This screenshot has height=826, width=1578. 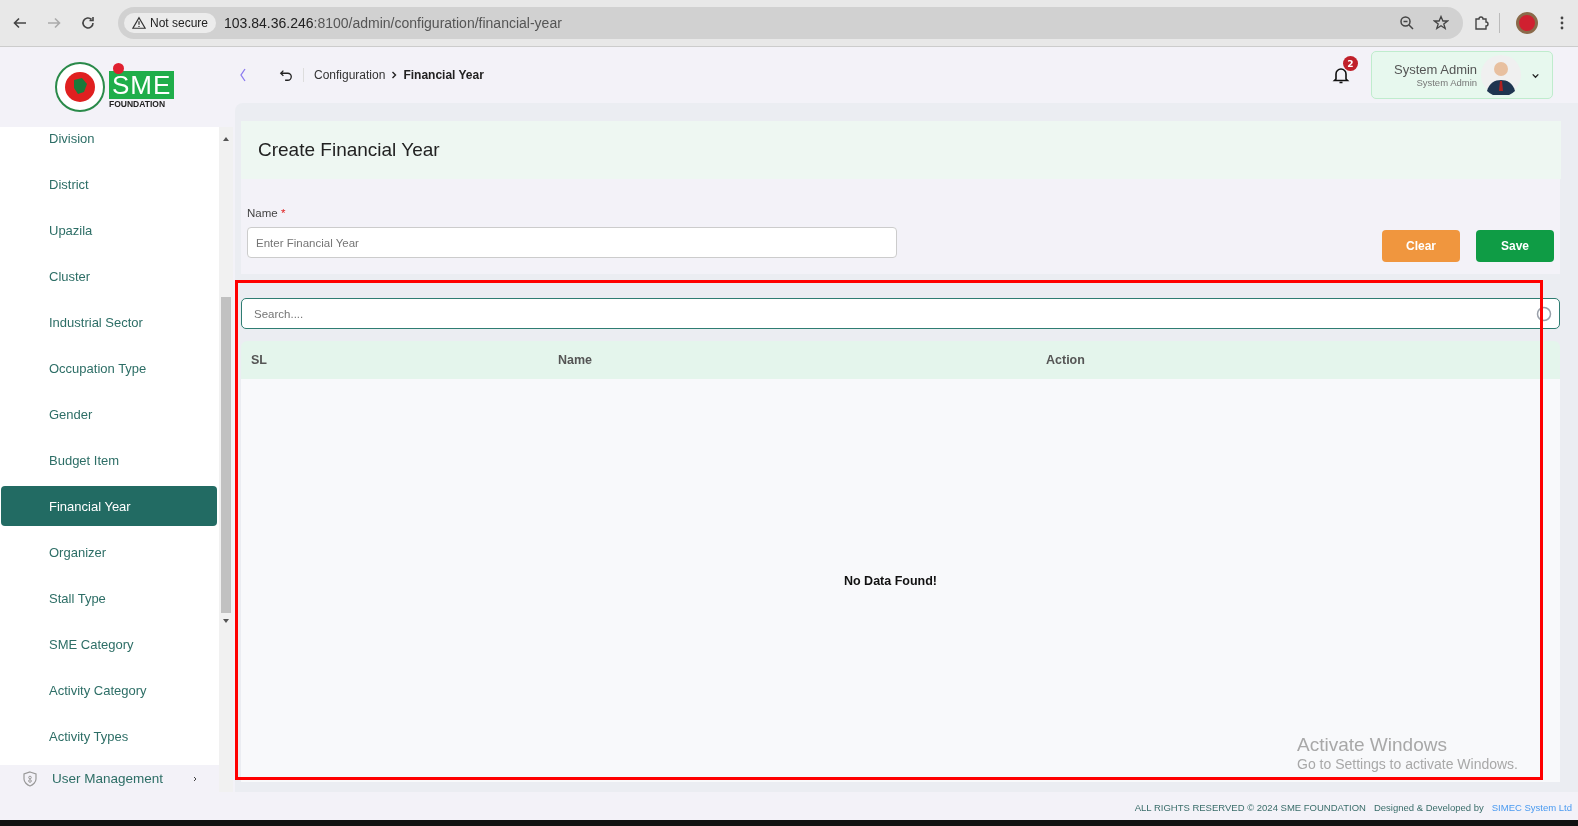 What do you see at coordinates (1407, 23) in the screenshot?
I see `zoom-out-icon` at bounding box center [1407, 23].